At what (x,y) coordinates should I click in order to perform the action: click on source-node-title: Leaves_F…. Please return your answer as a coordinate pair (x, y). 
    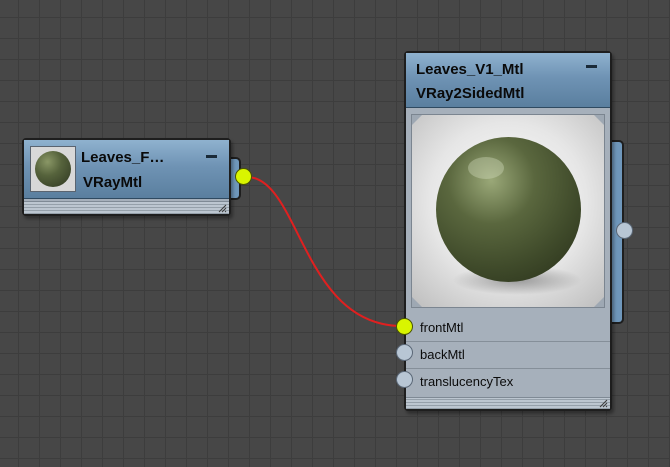
    Looking at the image, I should click on (123, 157).